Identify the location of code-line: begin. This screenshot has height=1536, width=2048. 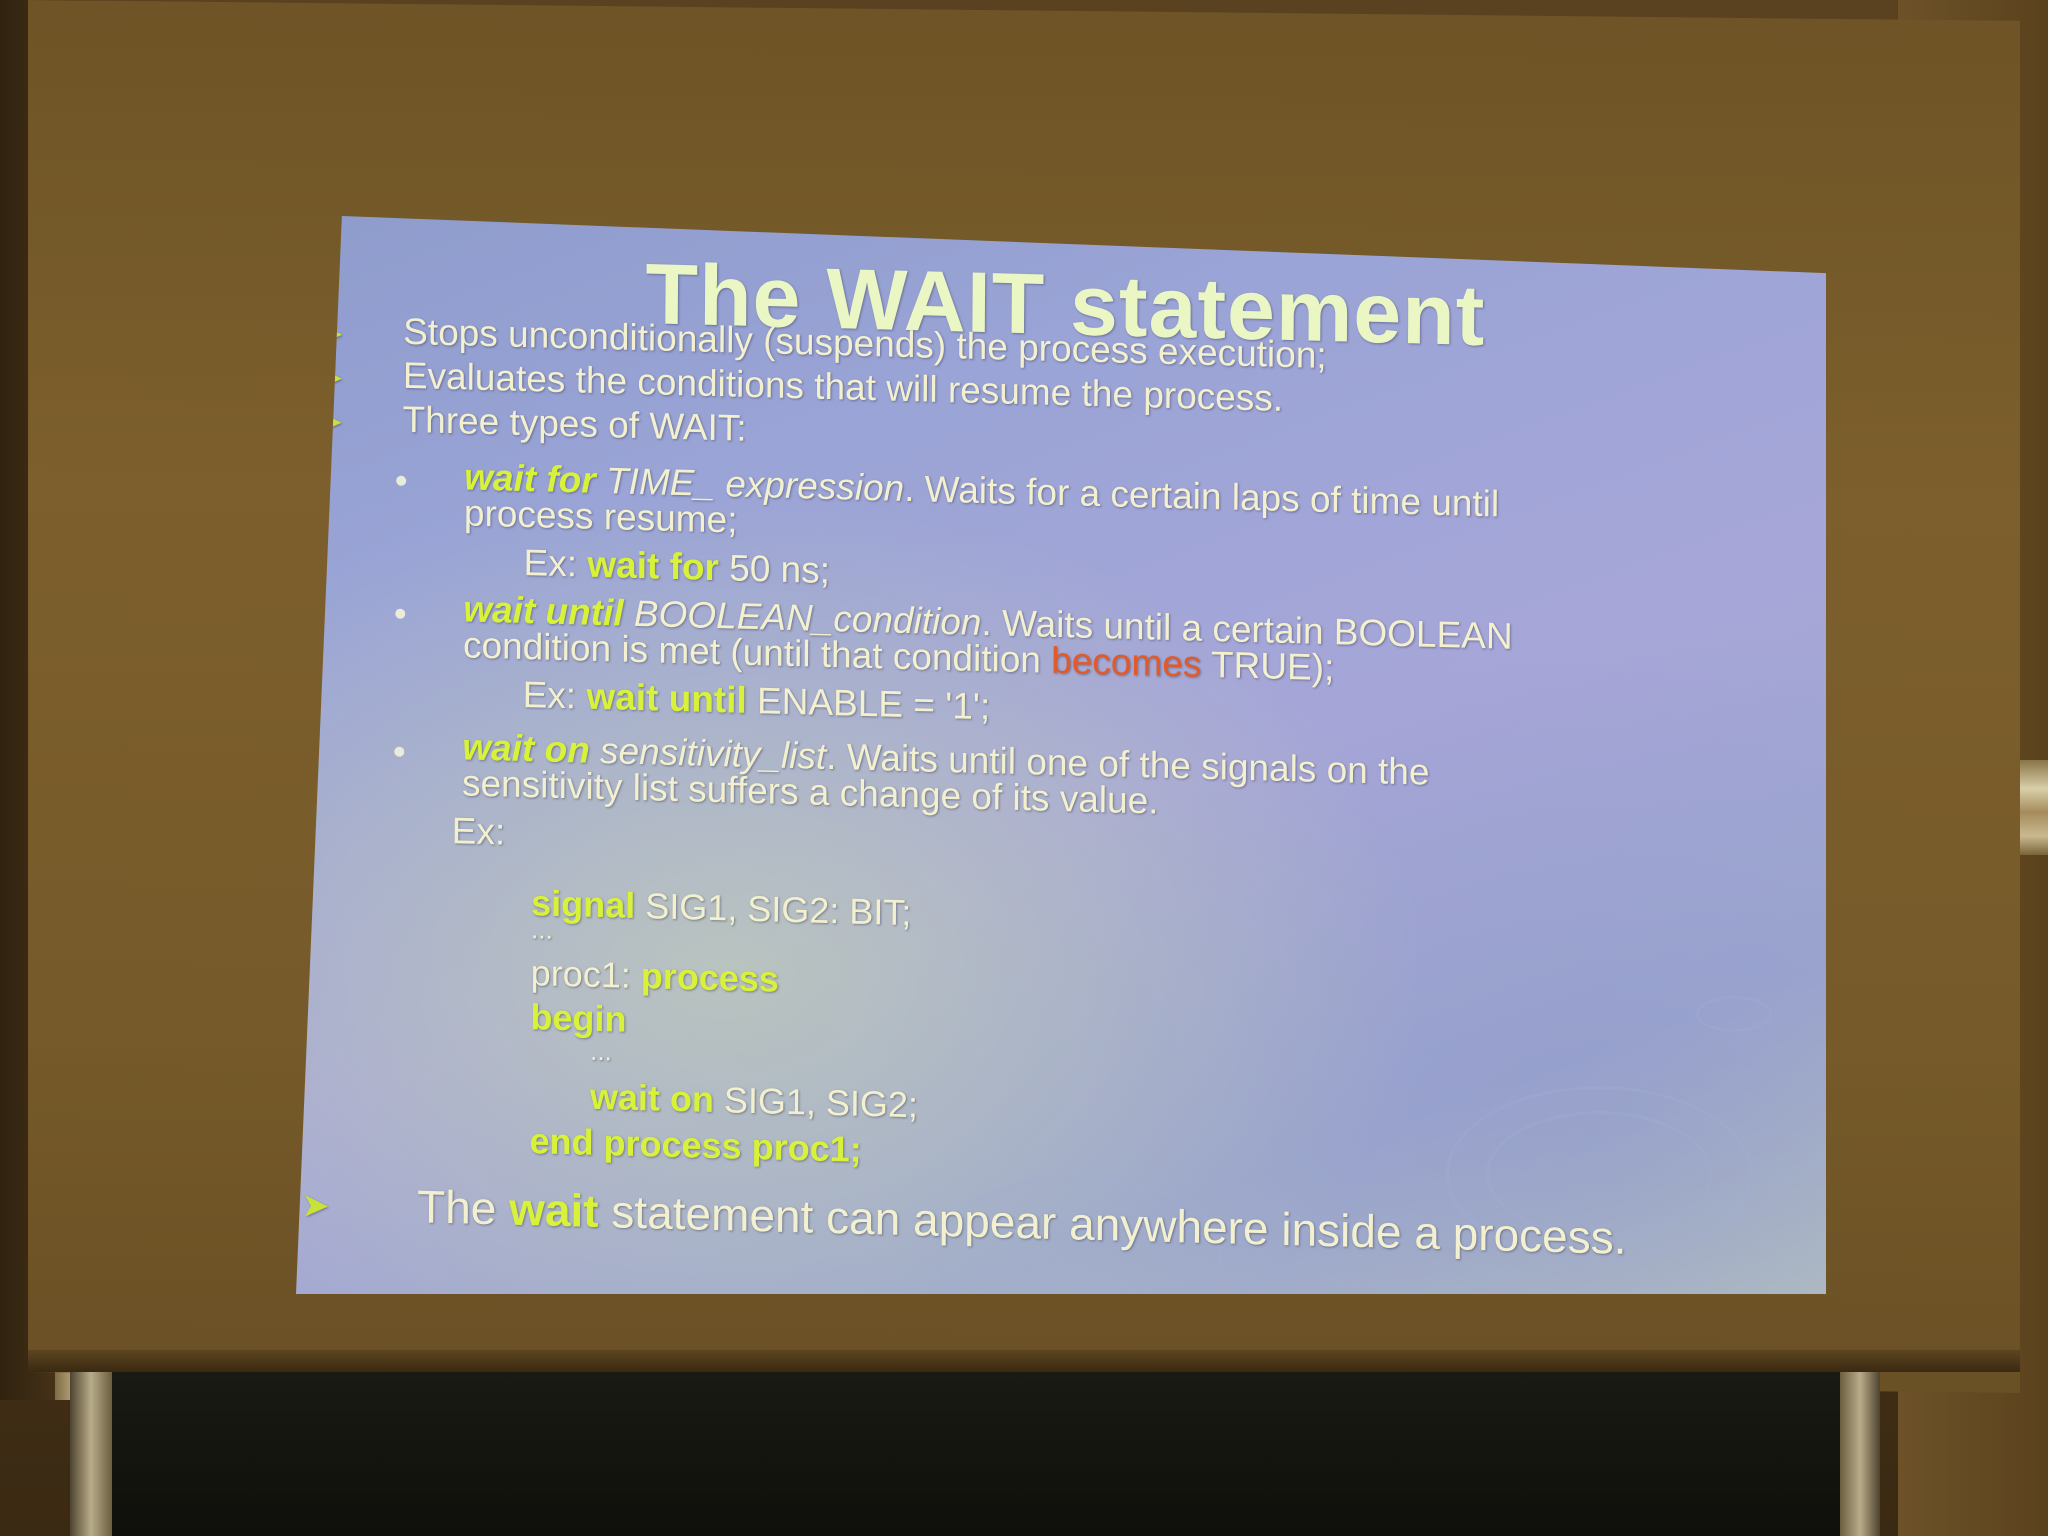
(578, 1018).